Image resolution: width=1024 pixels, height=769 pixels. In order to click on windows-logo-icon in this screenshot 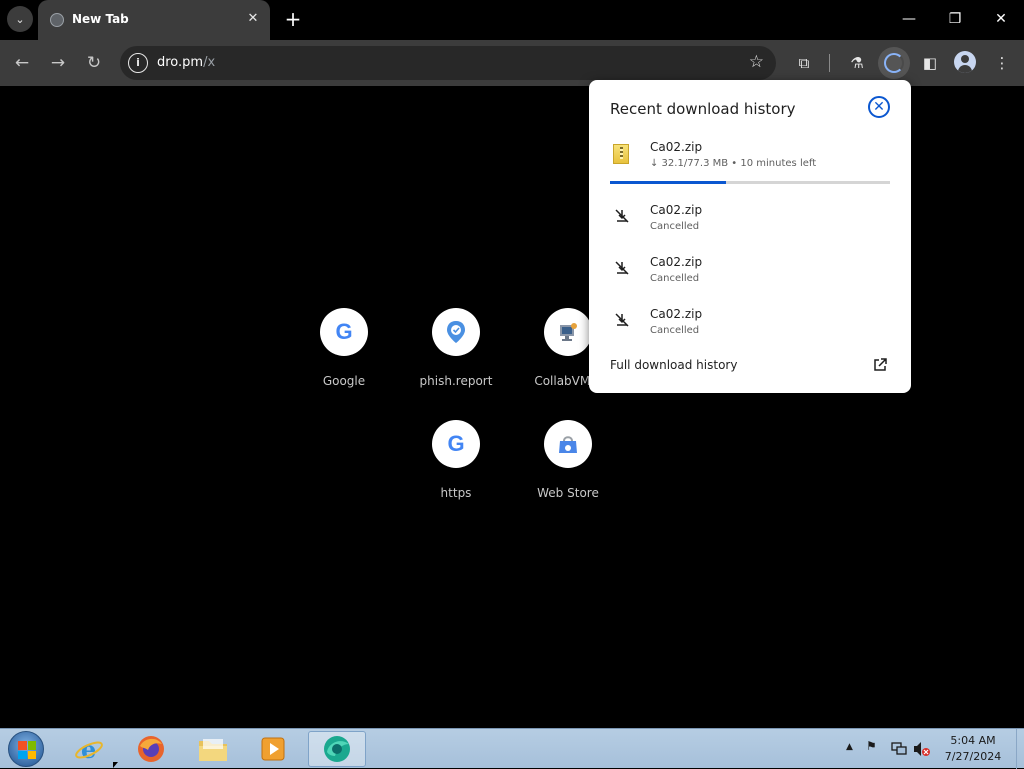, I will do `click(27, 750)`.